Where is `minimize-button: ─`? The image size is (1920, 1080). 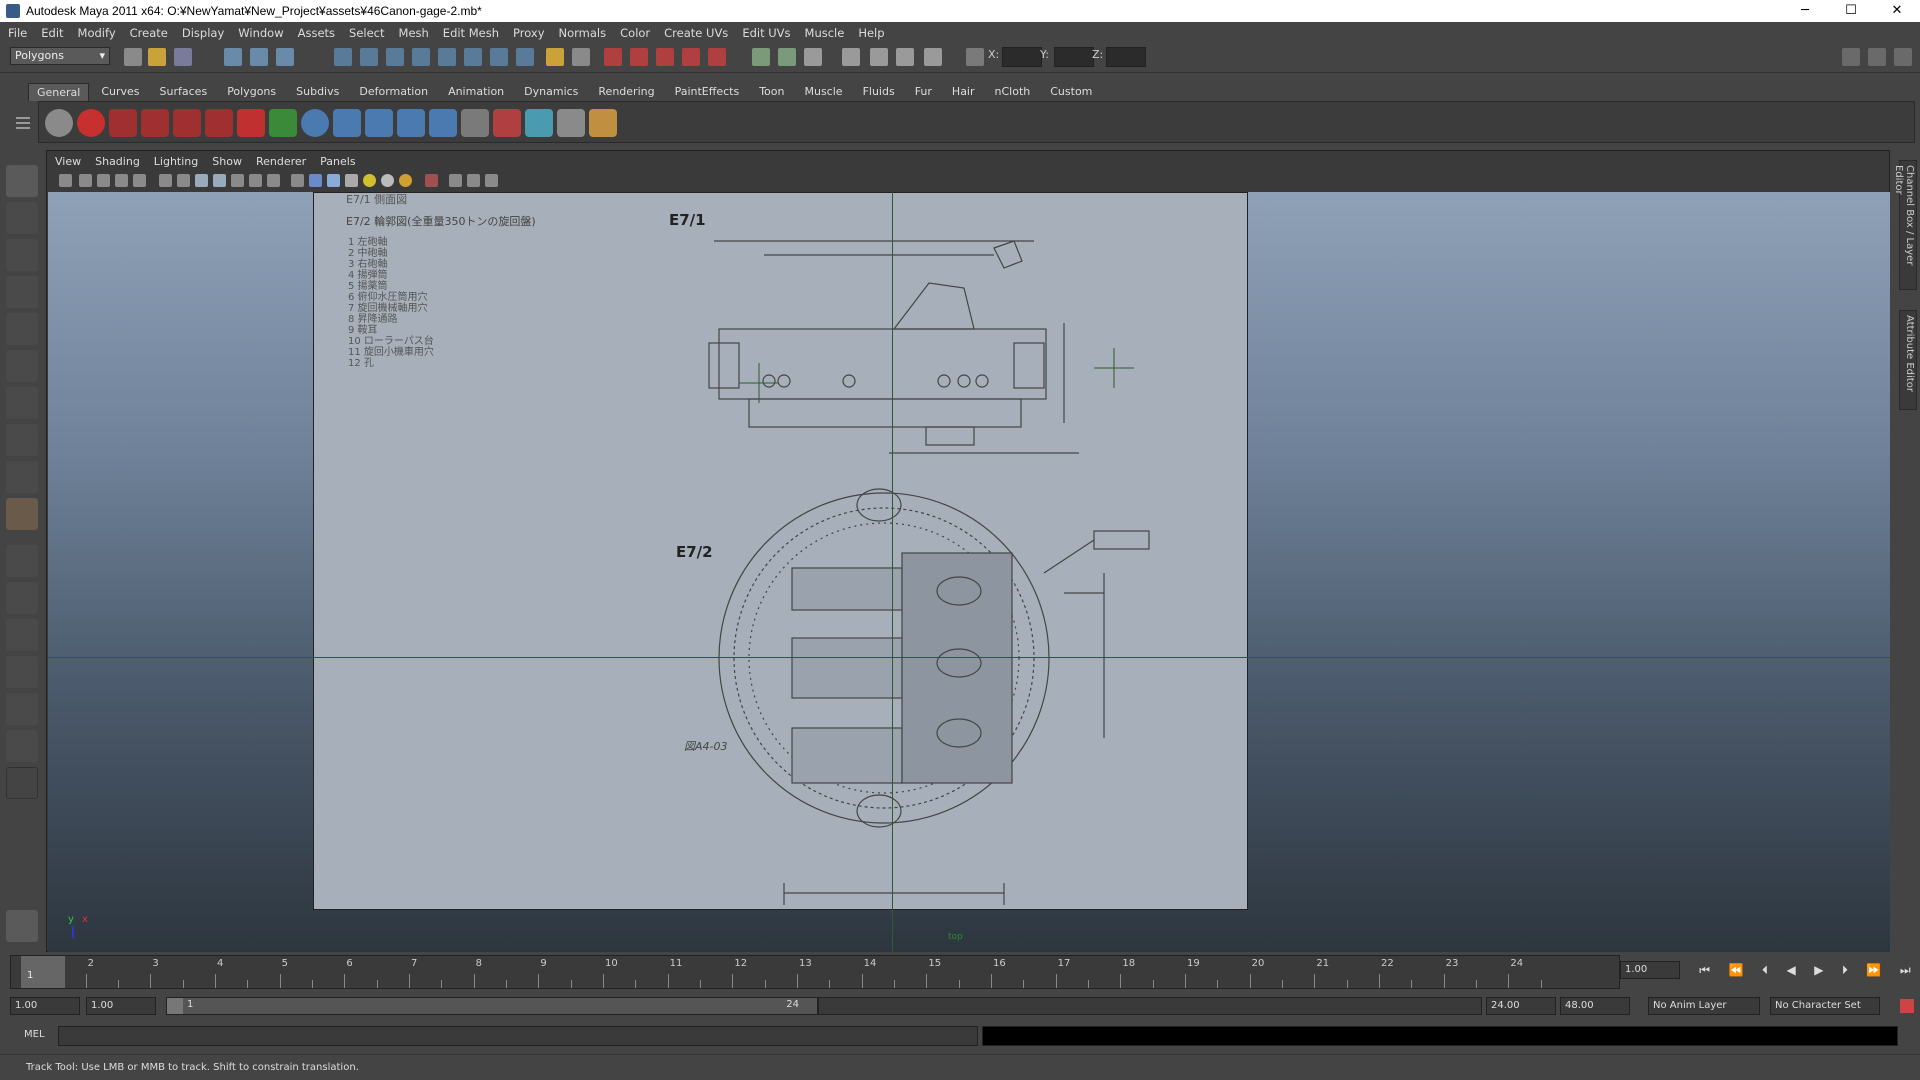
minimize-button: ─ is located at coordinates (1805, 11).